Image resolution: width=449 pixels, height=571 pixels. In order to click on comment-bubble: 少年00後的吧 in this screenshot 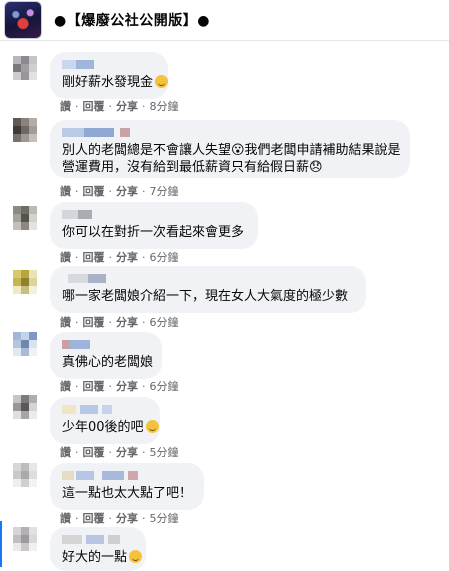, I will do `click(105, 420)`.